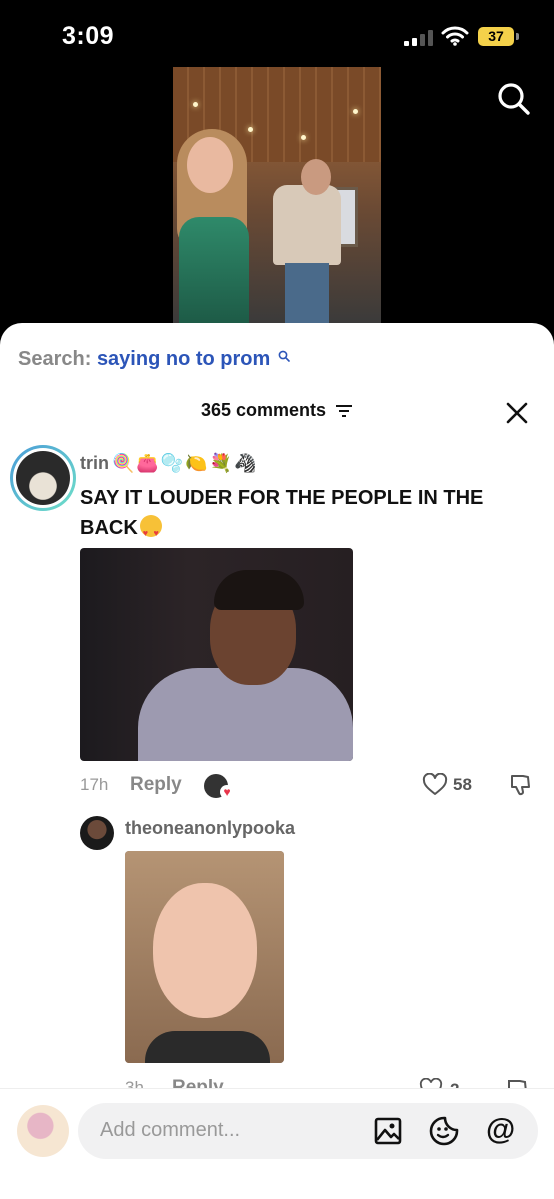 Image resolution: width=554 pixels, height=1199 pixels. What do you see at coordinates (94, 784) in the screenshot?
I see `comment-time: 17h` at bounding box center [94, 784].